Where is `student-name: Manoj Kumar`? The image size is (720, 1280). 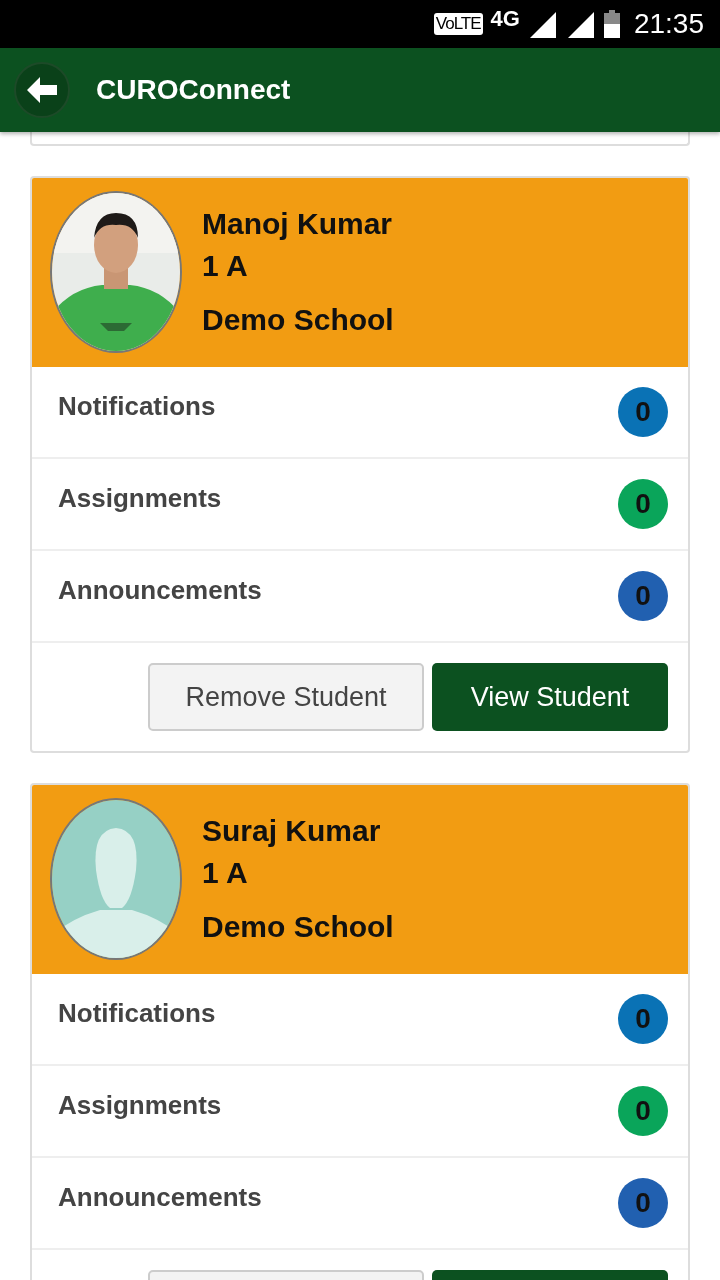
student-name: Manoj Kumar is located at coordinates (298, 223).